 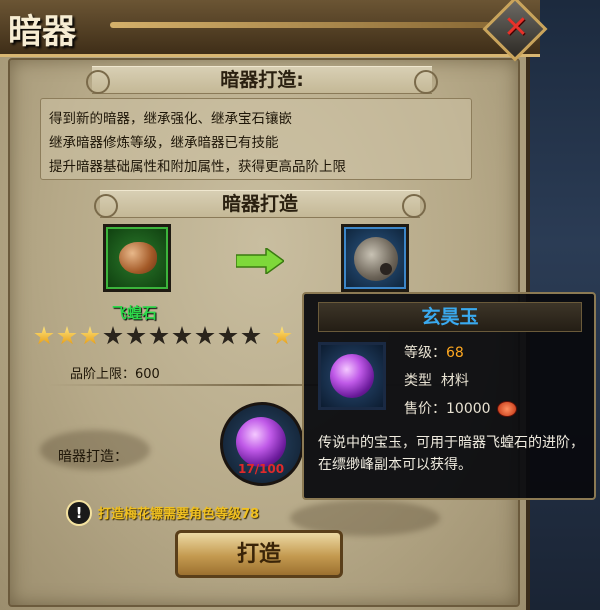 I want to click on title-decoration, so click(x=300, y=25).